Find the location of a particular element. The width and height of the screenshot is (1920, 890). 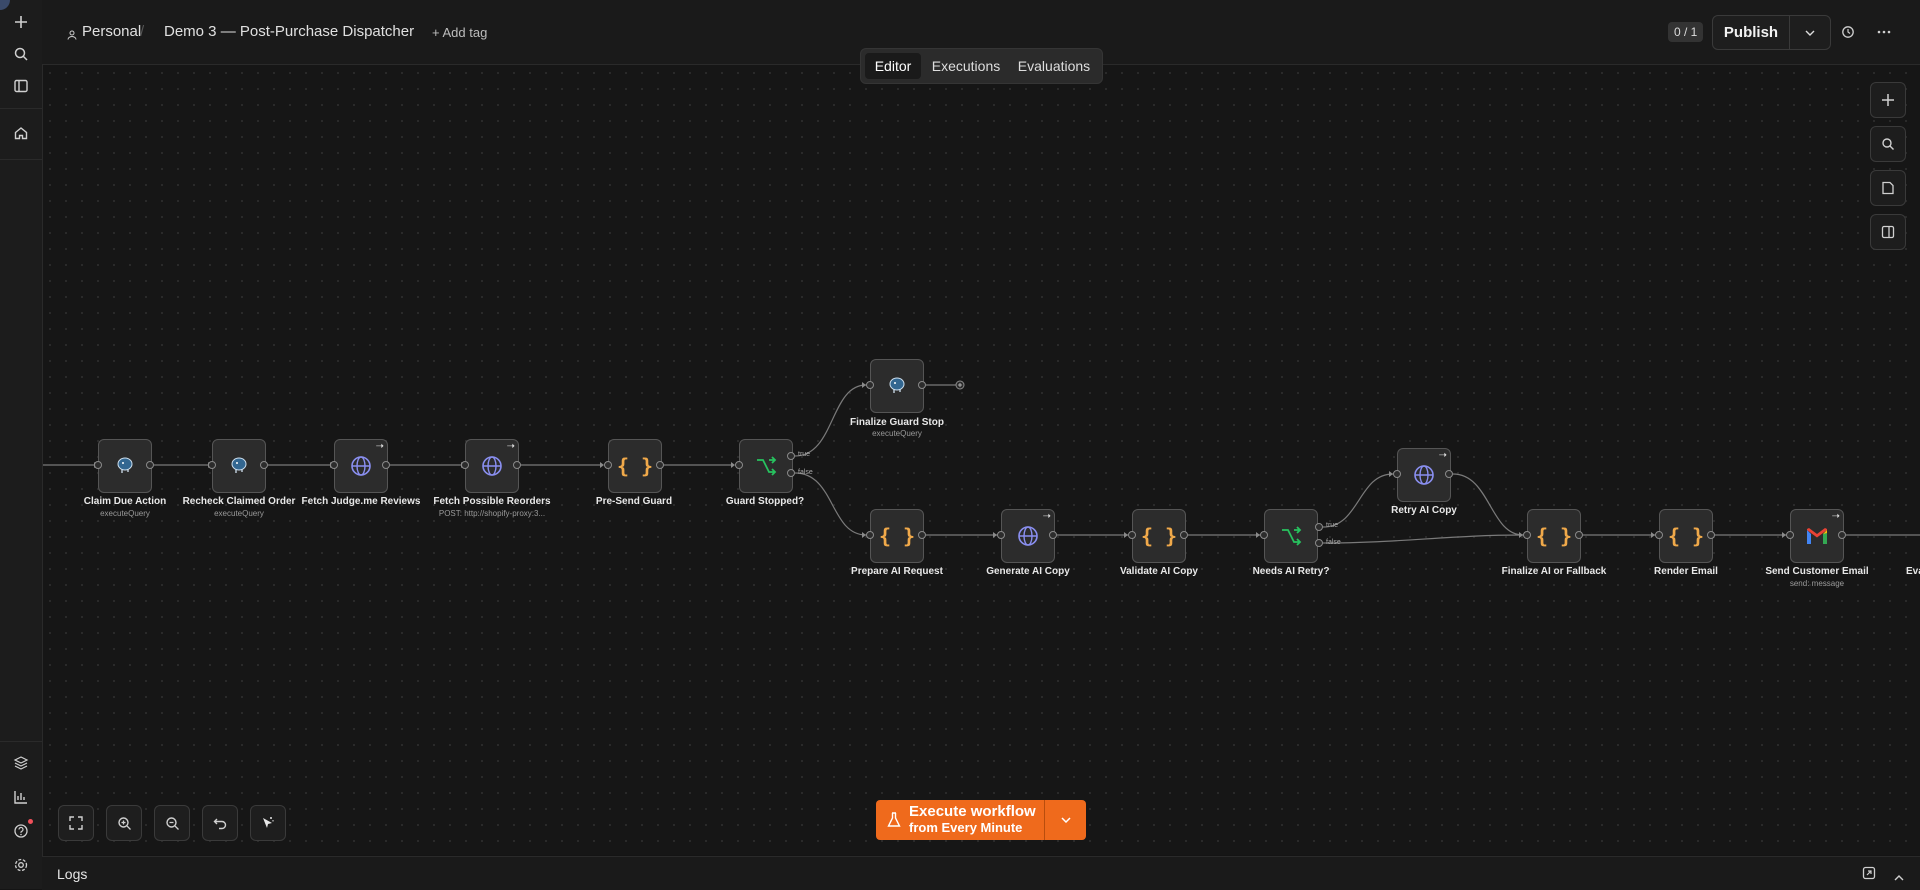

toggle-panel-button is located at coordinates (1888, 232).